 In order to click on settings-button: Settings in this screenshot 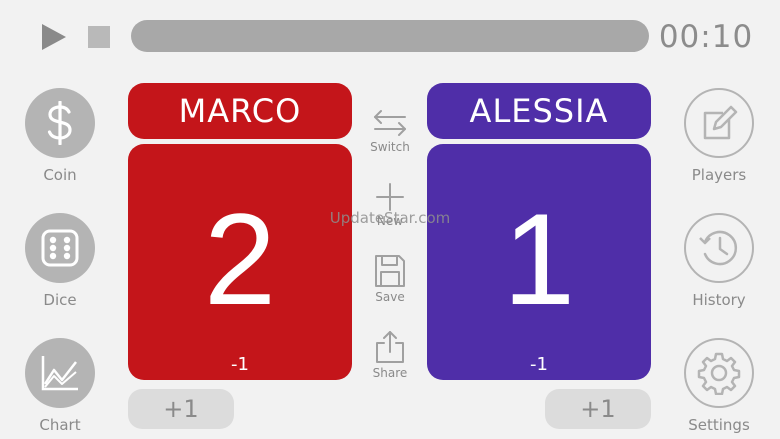, I will do `click(719, 386)`.